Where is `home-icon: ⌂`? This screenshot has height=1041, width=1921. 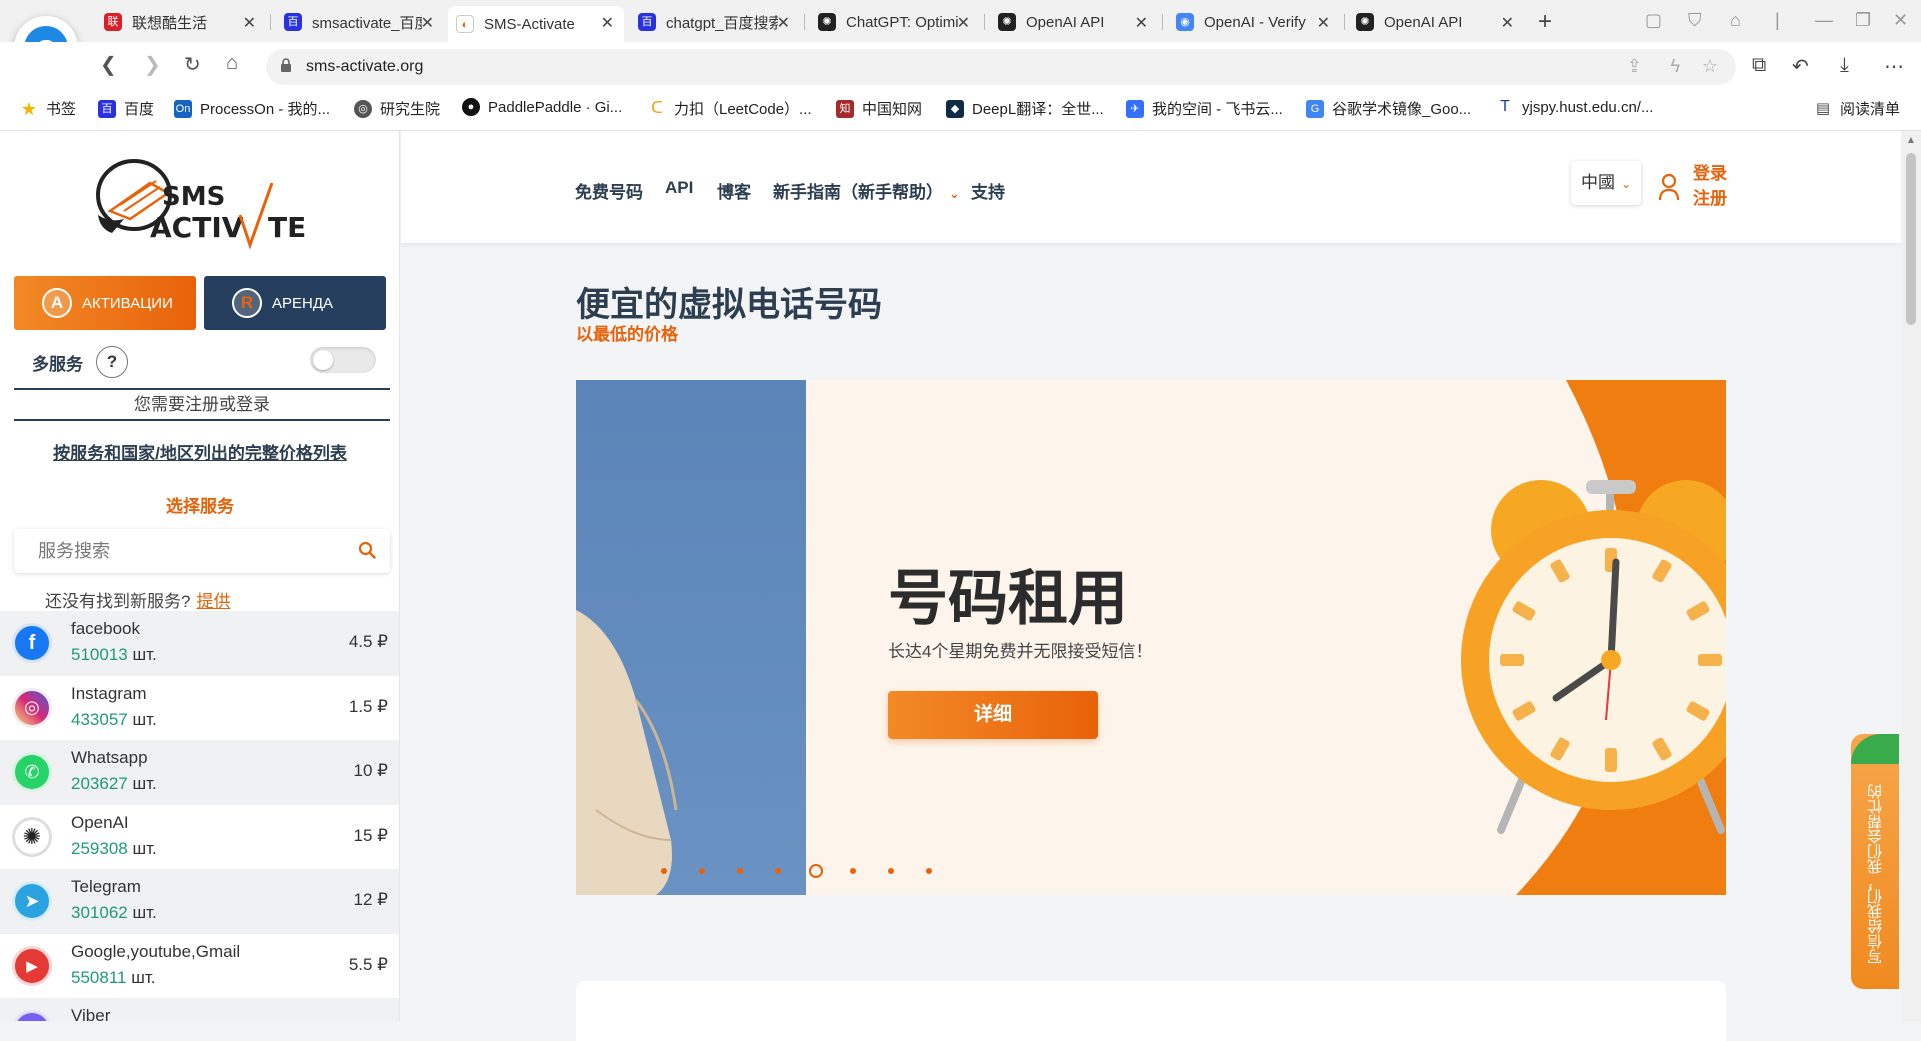 home-icon: ⌂ is located at coordinates (232, 63).